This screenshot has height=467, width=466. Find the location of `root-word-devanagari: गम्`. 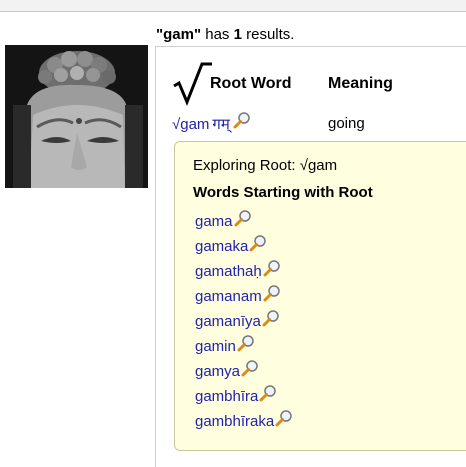

root-word-devanagari: गम् is located at coordinates (220, 124).